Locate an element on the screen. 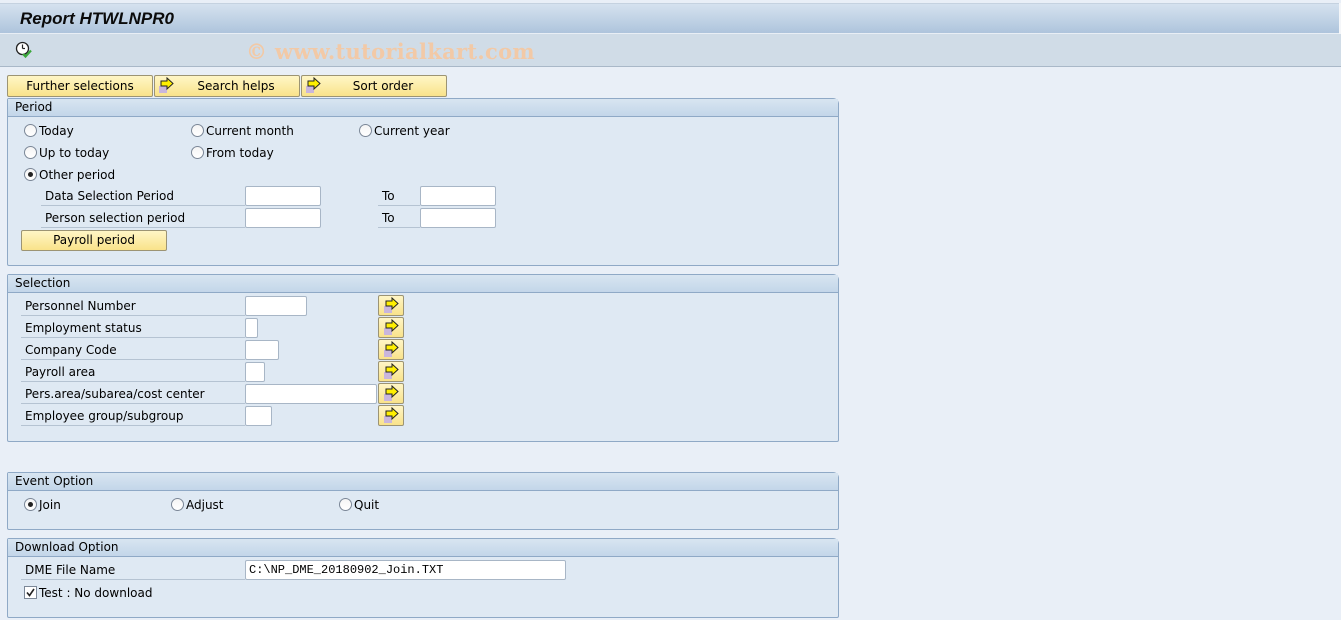 The width and height of the screenshot is (1341, 620). pers-area-multiple-selection-button is located at coordinates (391, 393).